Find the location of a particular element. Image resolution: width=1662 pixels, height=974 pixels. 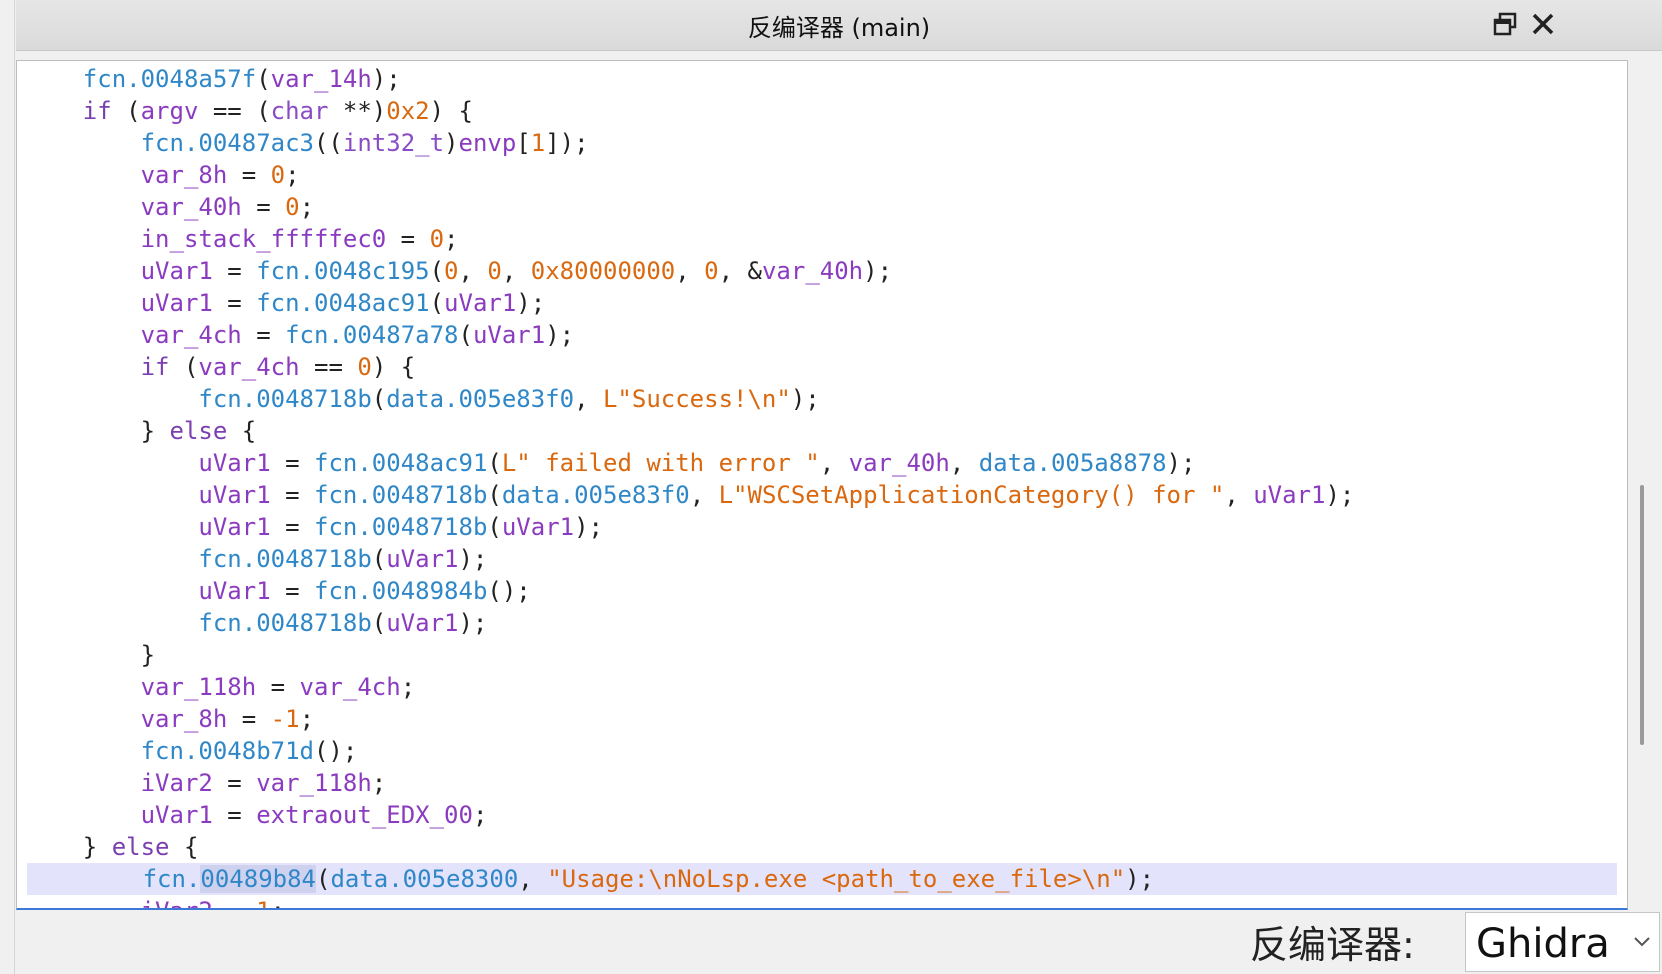

code-token: var_14h is located at coordinates (321, 79).